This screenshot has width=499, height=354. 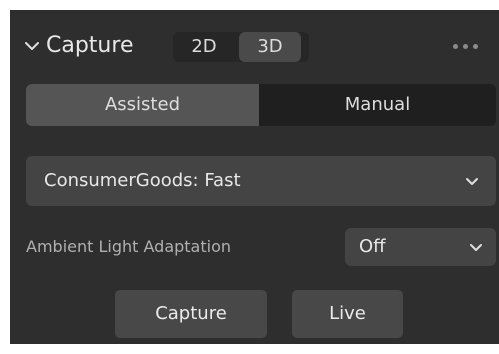 I want to click on panel-header: Capture 2D 3D, so click(x=254, y=46).